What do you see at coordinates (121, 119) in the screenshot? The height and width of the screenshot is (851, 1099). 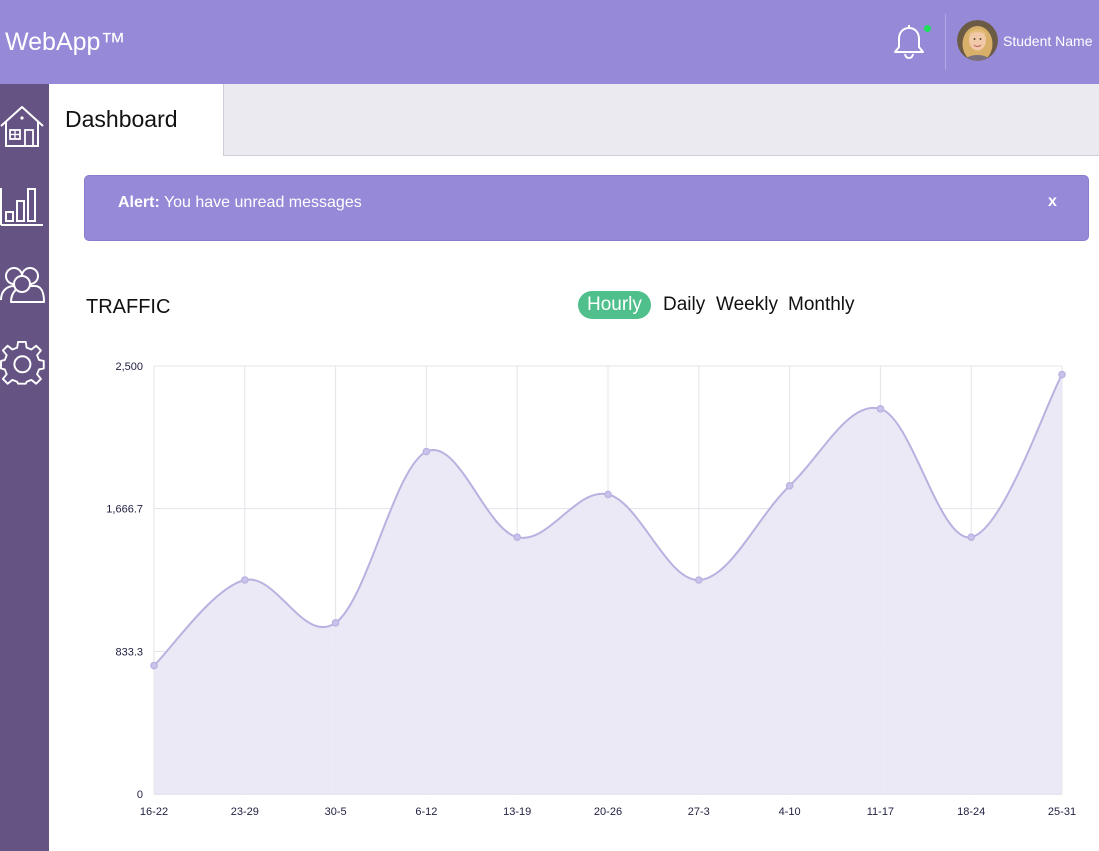 I see `tab-dashboard-label: Dashboard` at bounding box center [121, 119].